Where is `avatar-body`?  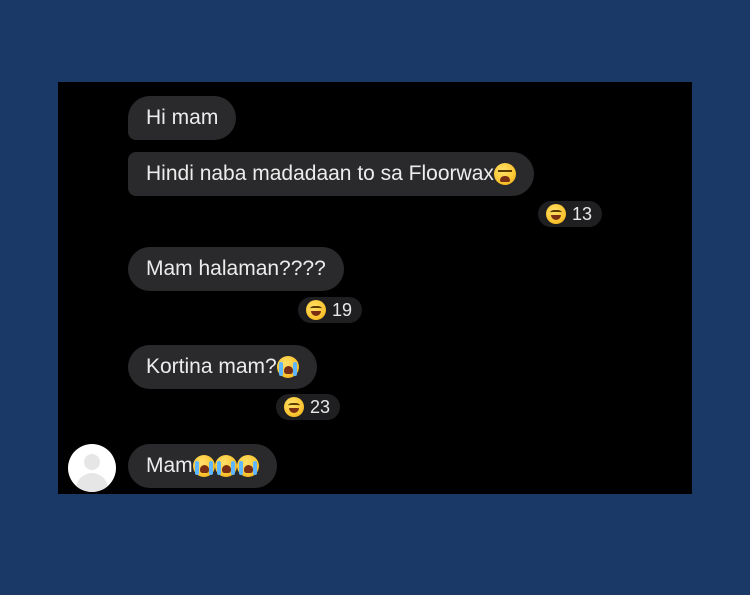
avatar-body is located at coordinates (92, 482).